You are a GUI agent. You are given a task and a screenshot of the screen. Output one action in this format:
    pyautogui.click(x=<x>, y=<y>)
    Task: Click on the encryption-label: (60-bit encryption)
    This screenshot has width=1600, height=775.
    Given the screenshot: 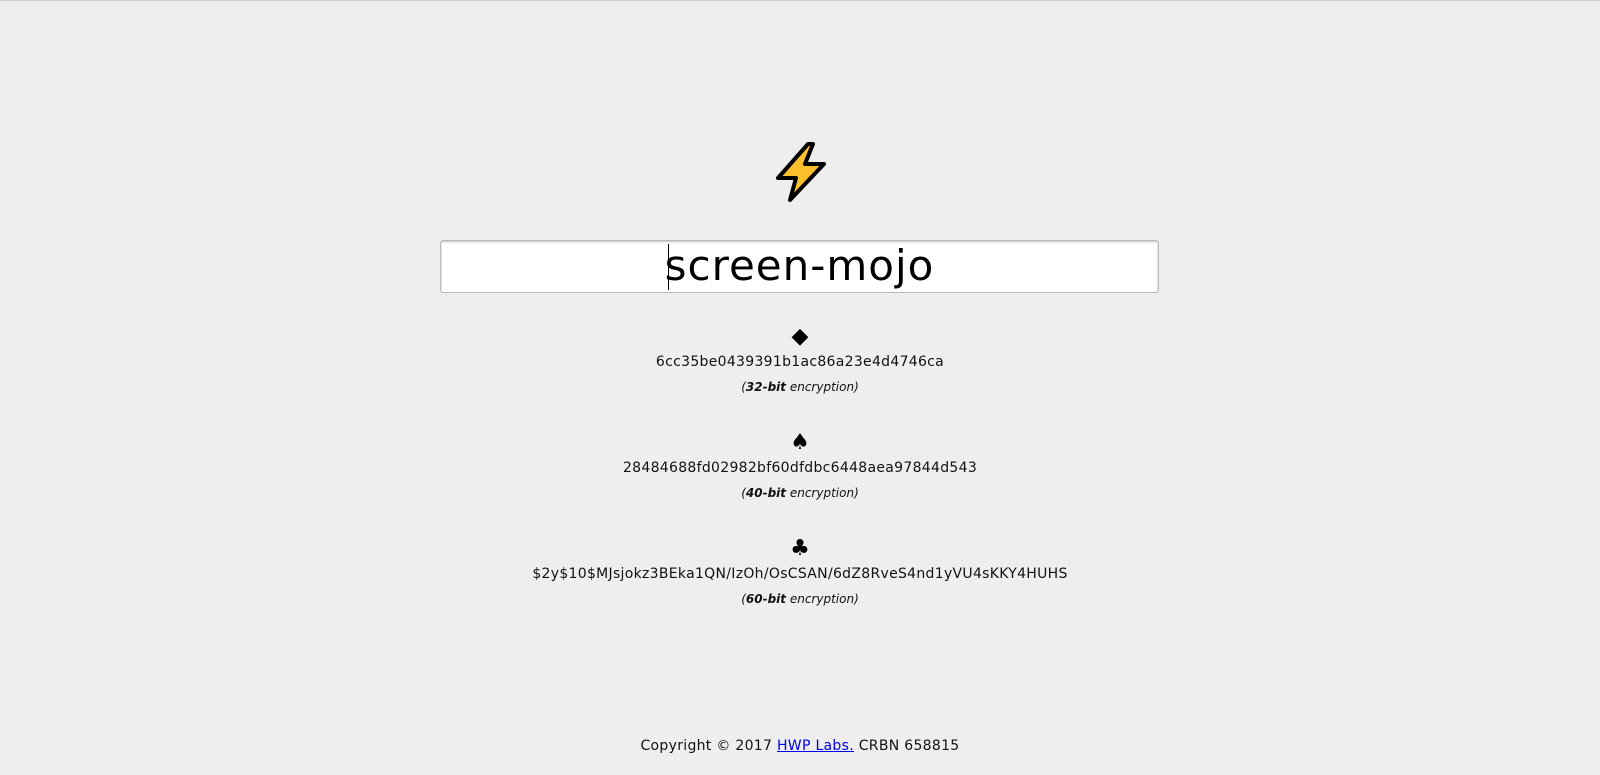 What is the action you would take?
    pyautogui.click(x=800, y=599)
    